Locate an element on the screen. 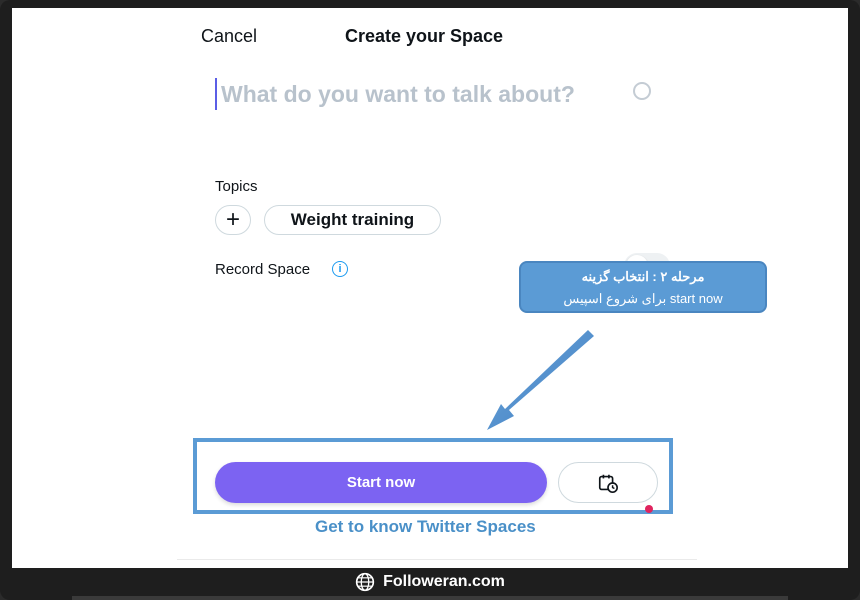 The height and width of the screenshot is (600, 860). globe-icon is located at coordinates (365, 582).